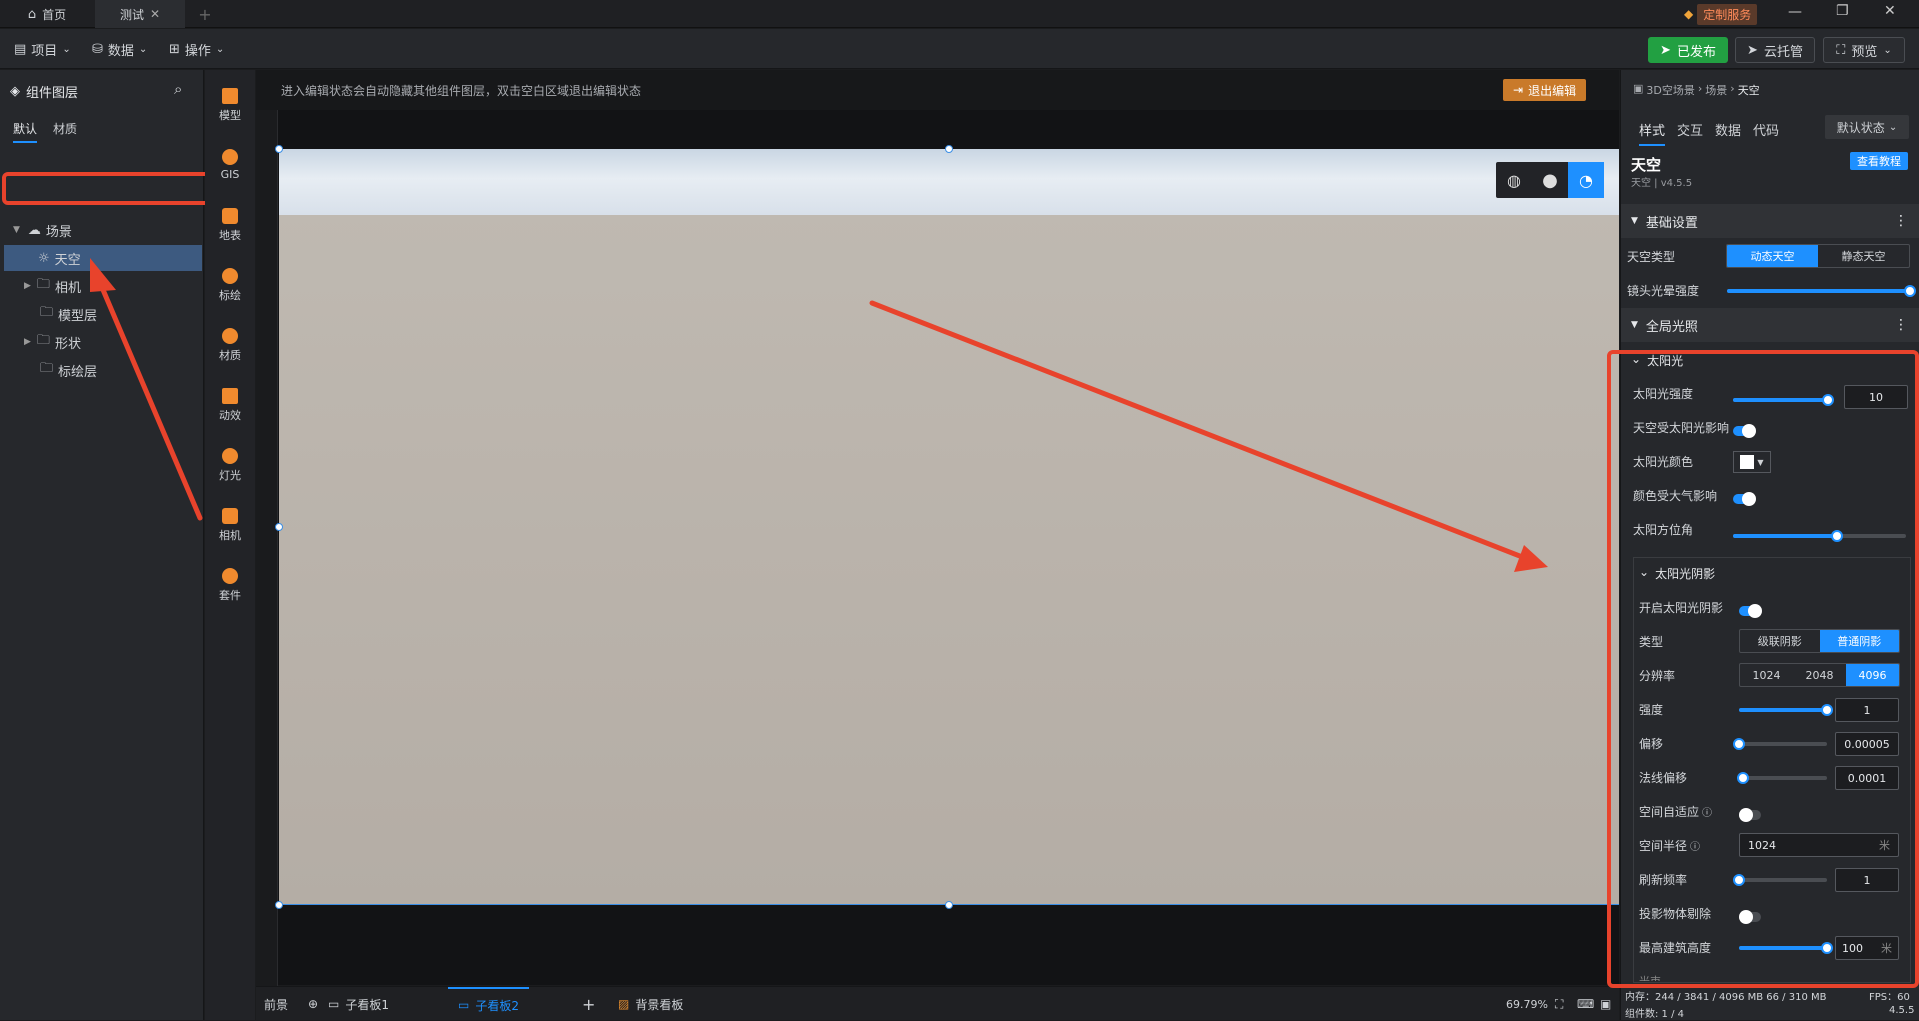  Describe the element at coordinates (149, 398) in the screenshot. I see `annotation-arrow-left` at that location.